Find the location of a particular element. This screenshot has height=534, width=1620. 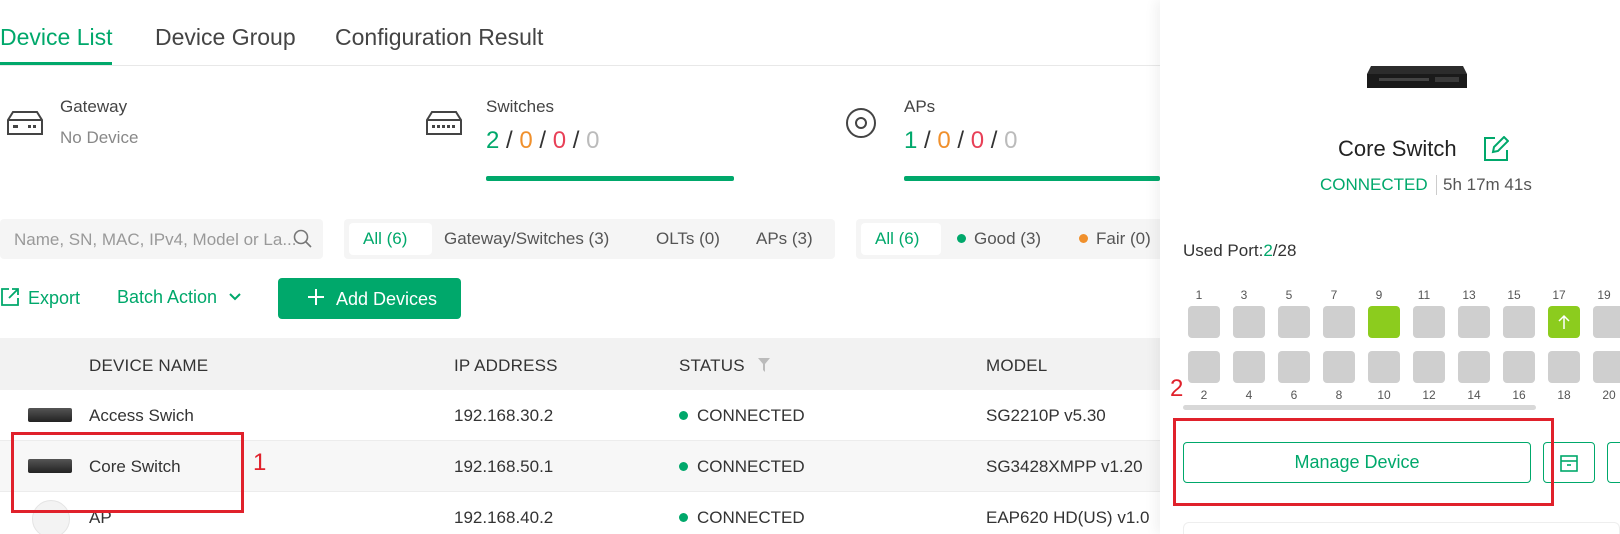

batch-action-label: Batch Action is located at coordinates (167, 297).